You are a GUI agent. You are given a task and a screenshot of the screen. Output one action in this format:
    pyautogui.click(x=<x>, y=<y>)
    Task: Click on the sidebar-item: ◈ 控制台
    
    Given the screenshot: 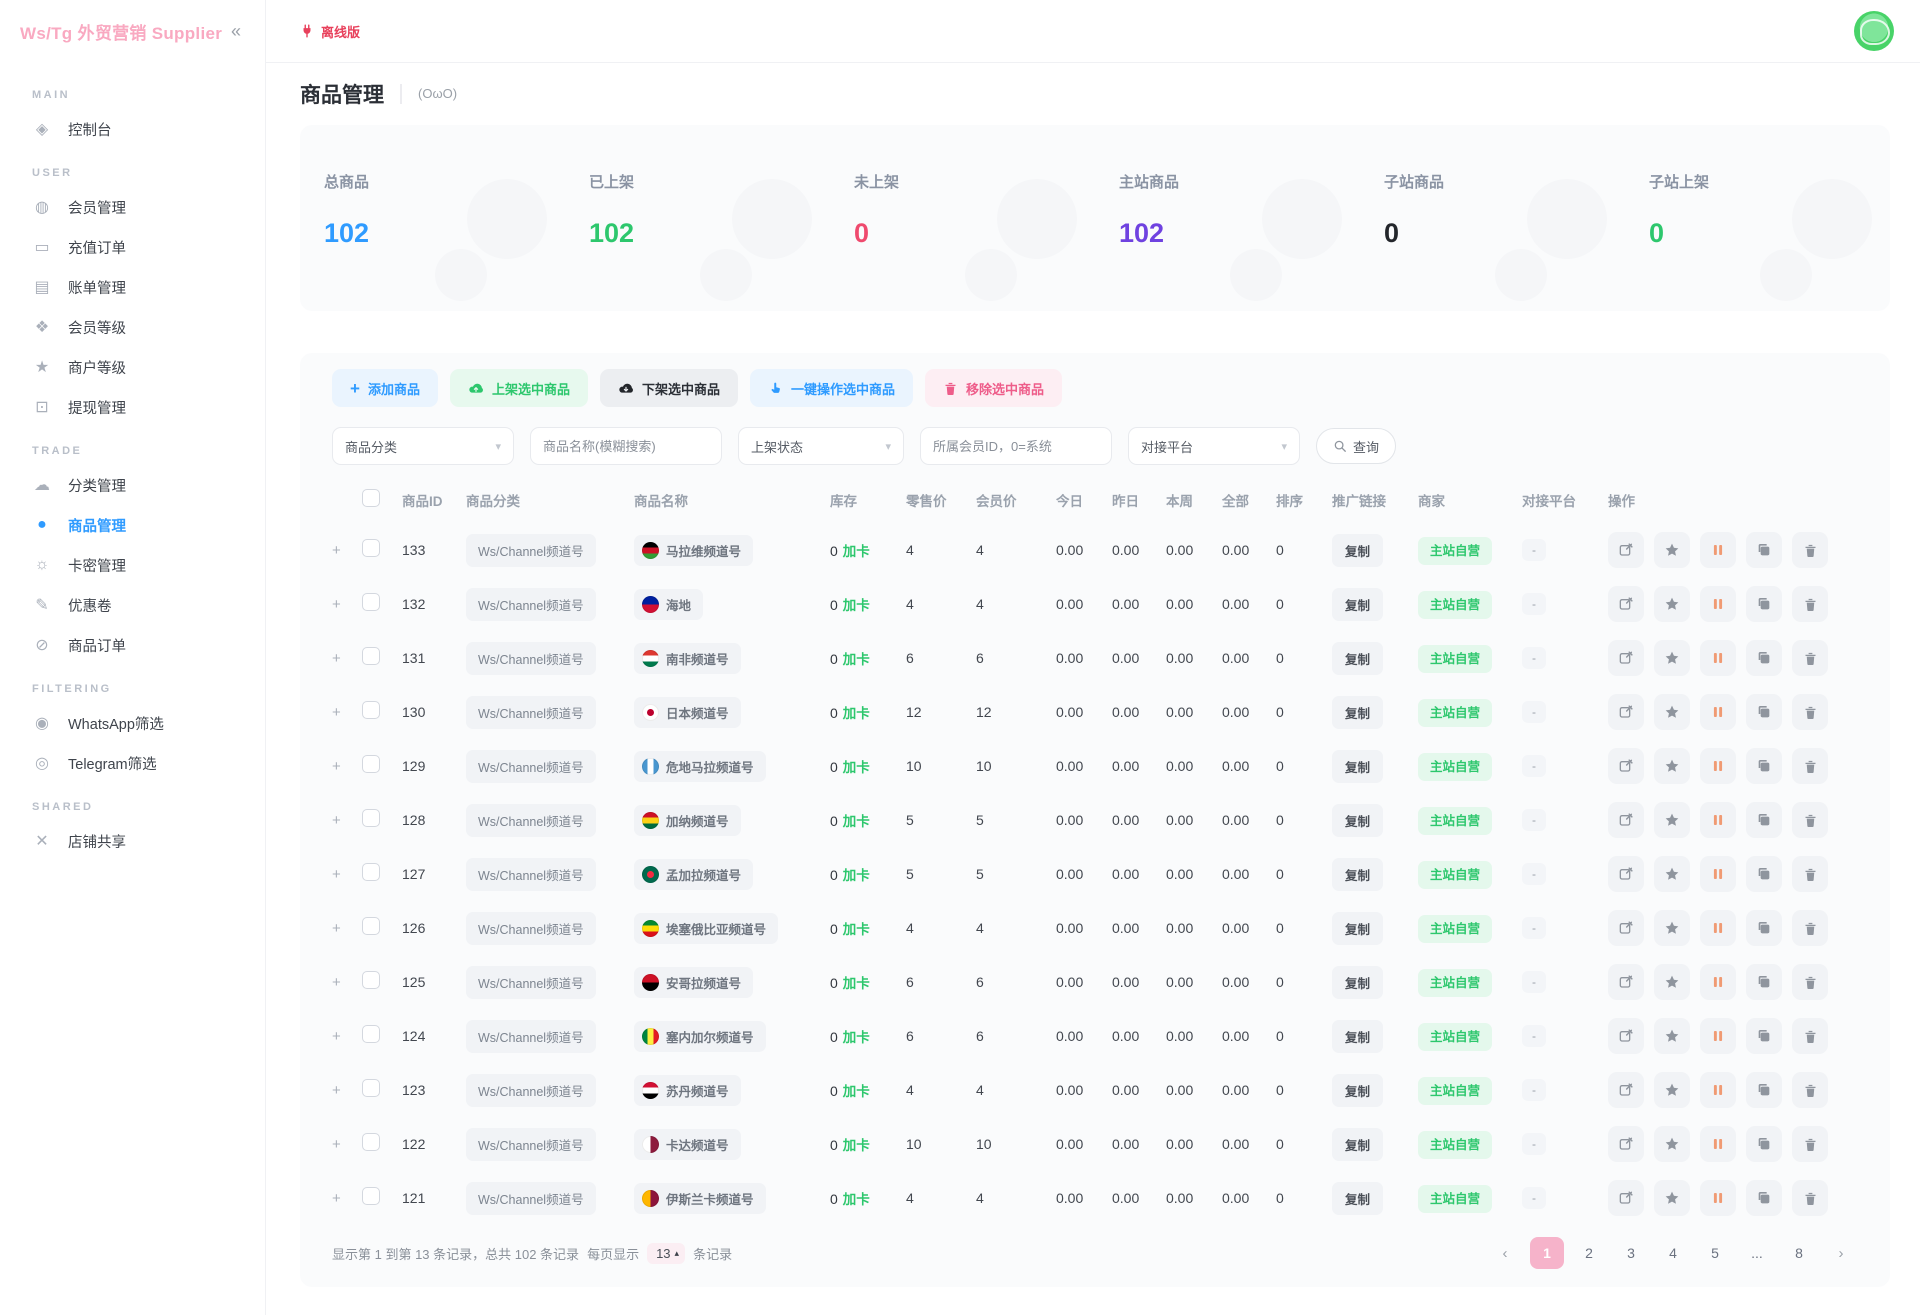 What is the action you would take?
    pyautogui.click(x=132, y=129)
    